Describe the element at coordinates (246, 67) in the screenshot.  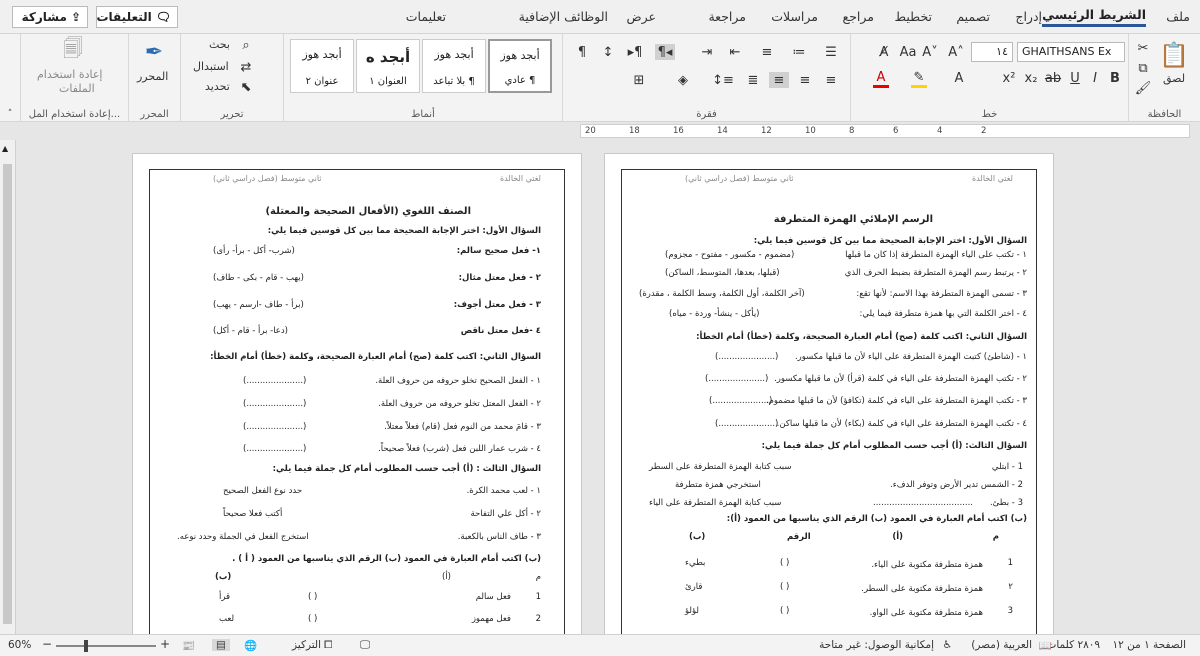
I see `replace-icon: ⇄` at that location.